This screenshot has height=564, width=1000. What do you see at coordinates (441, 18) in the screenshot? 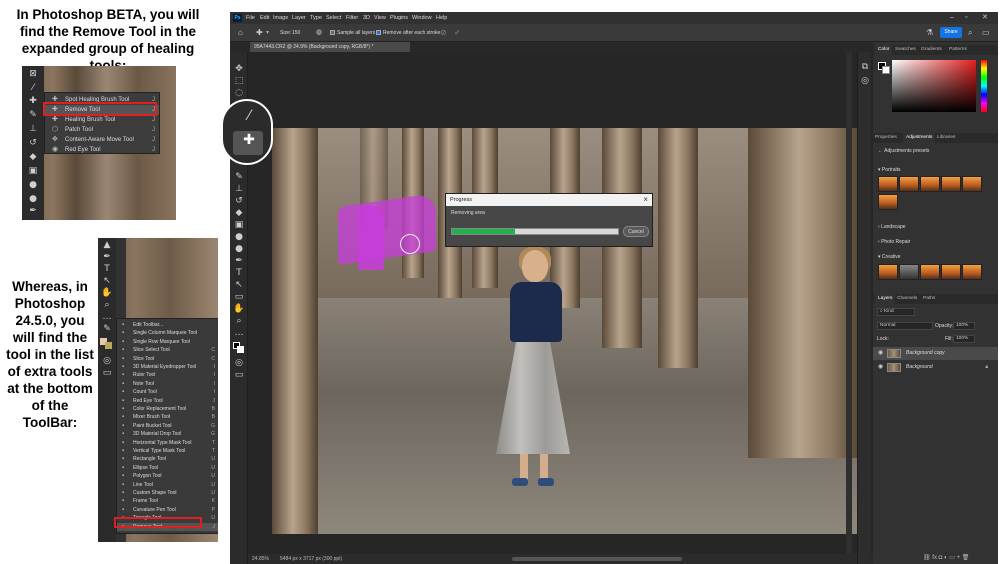
I see `menu-help: Help` at bounding box center [441, 18].